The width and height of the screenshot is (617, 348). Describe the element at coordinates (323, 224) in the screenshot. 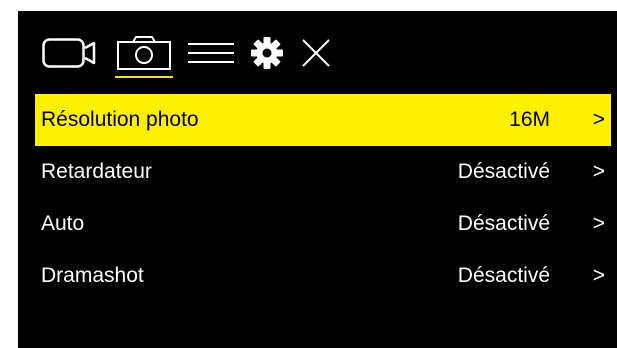

I see `menu-item-auto: Auto Désactivé >` at that location.